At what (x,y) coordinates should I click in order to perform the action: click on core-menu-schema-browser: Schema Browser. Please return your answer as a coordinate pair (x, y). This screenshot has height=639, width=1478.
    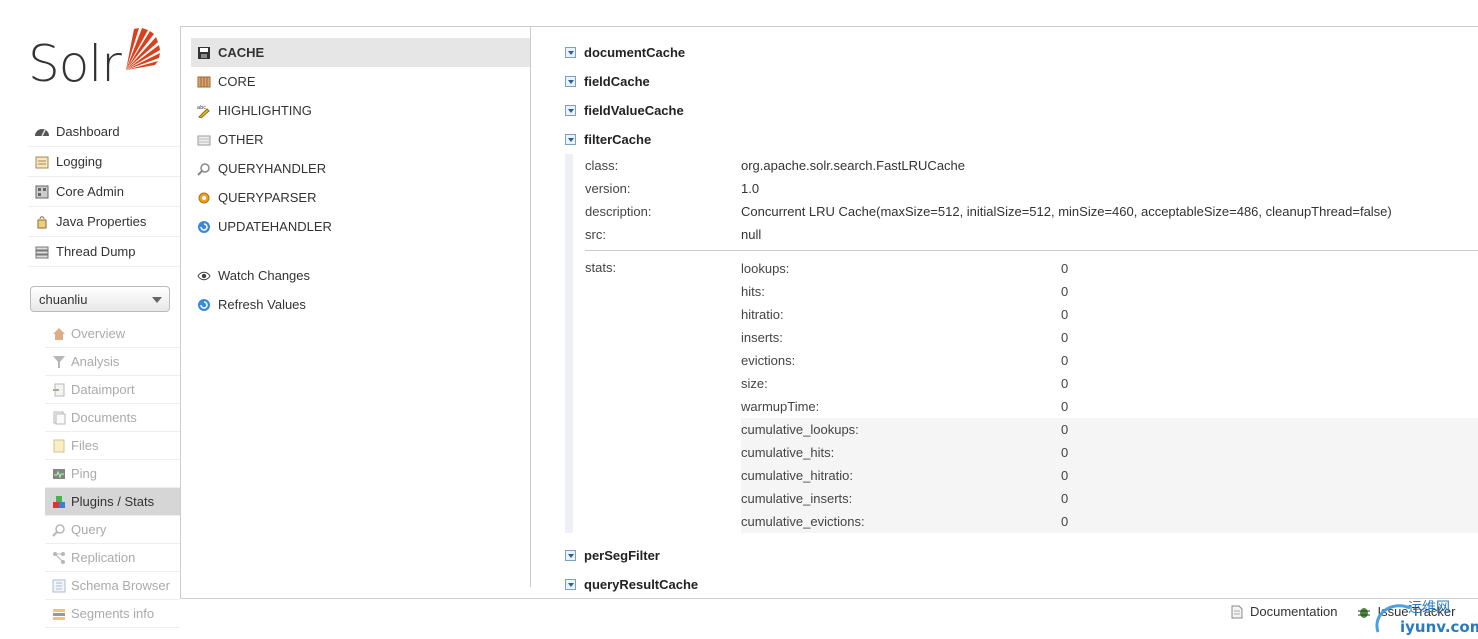
    Looking at the image, I should click on (112, 586).